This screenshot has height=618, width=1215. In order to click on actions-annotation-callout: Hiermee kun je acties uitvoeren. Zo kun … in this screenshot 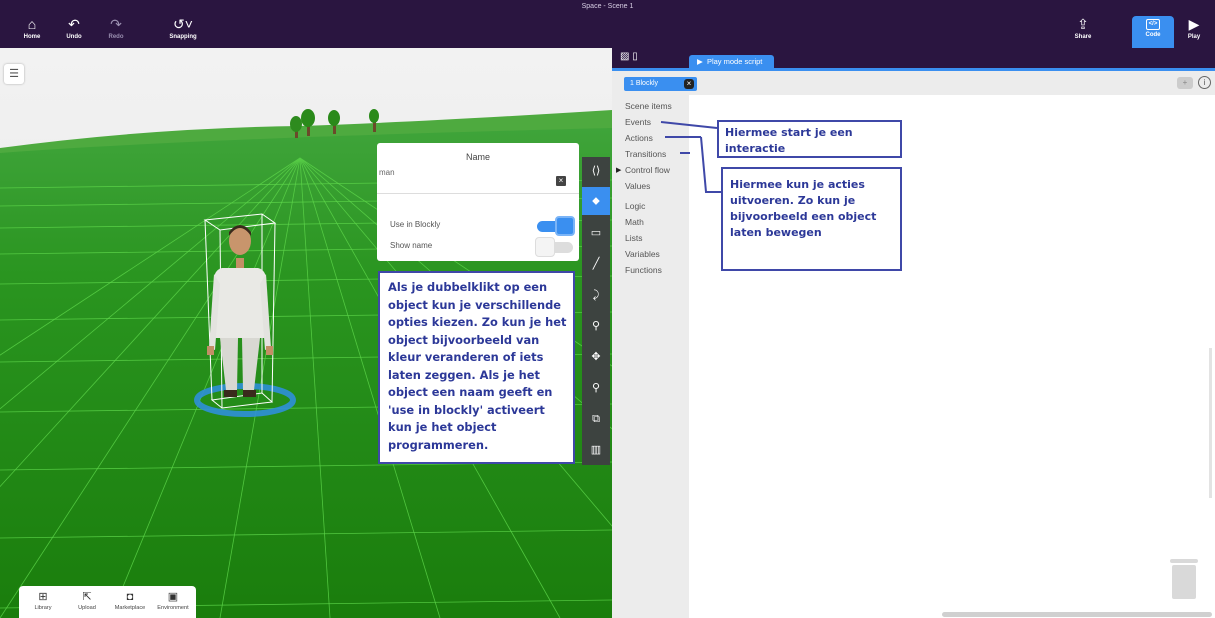, I will do `click(811, 219)`.